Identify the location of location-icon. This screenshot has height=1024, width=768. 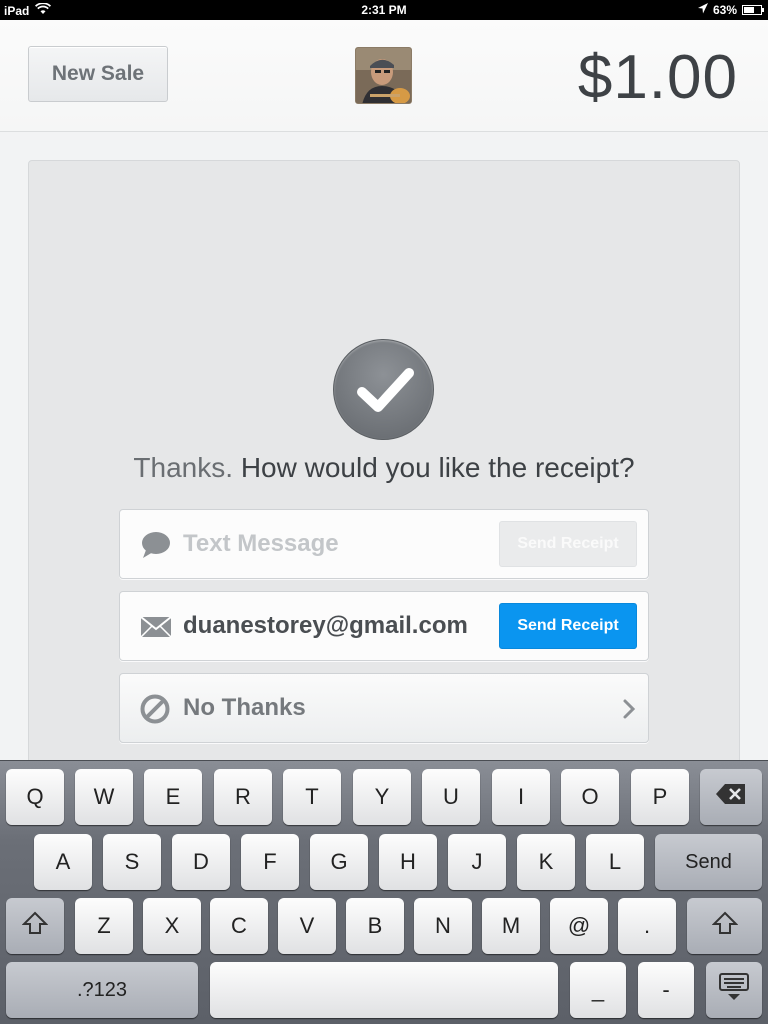
(702, 10).